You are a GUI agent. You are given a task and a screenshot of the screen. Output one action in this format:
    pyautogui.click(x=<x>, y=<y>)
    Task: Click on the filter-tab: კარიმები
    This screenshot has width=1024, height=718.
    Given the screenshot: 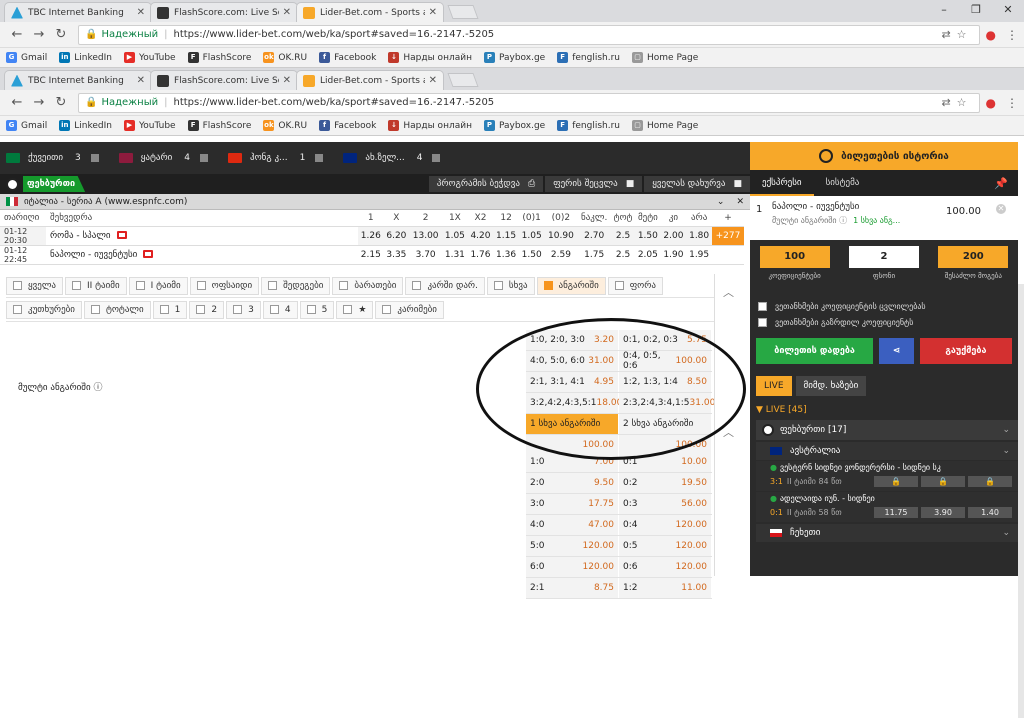 What is the action you would take?
    pyautogui.click(x=409, y=309)
    